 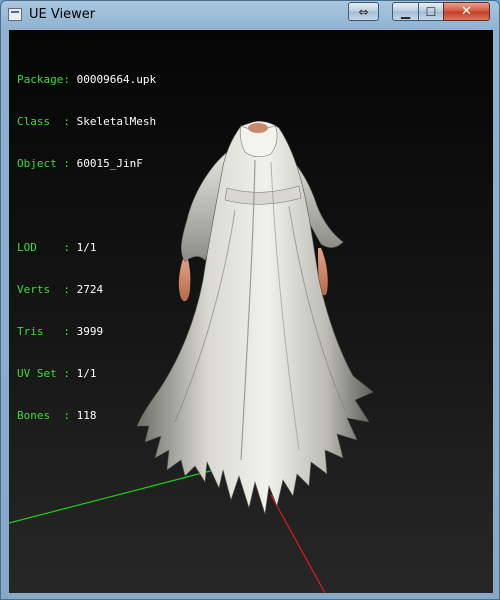 What do you see at coordinates (43, 373) in the screenshot?
I see `uvset-label: UV Set :` at bounding box center [43, 373].